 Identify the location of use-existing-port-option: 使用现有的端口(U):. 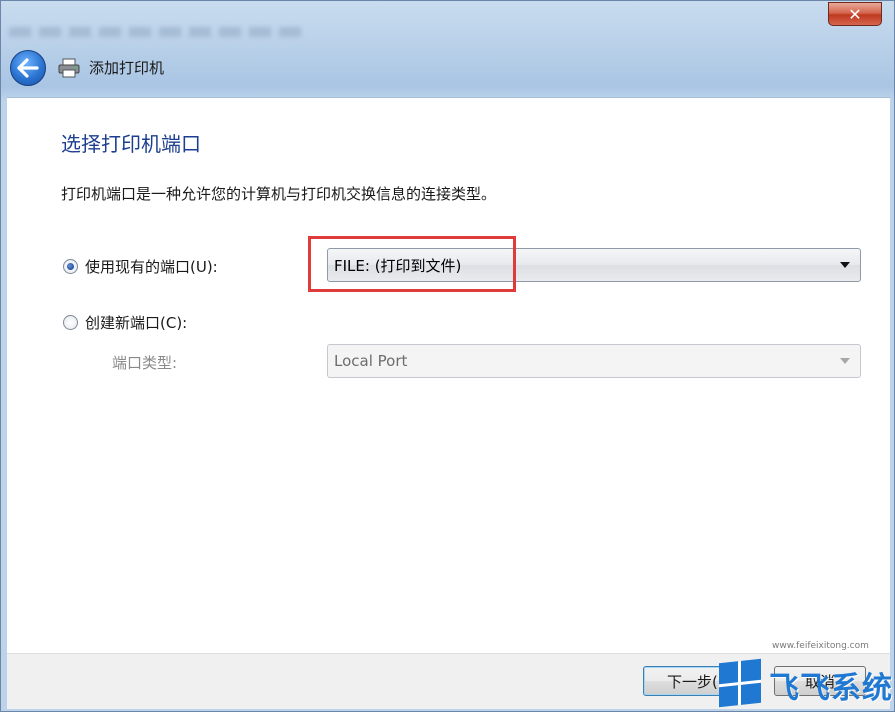
(140, 266).